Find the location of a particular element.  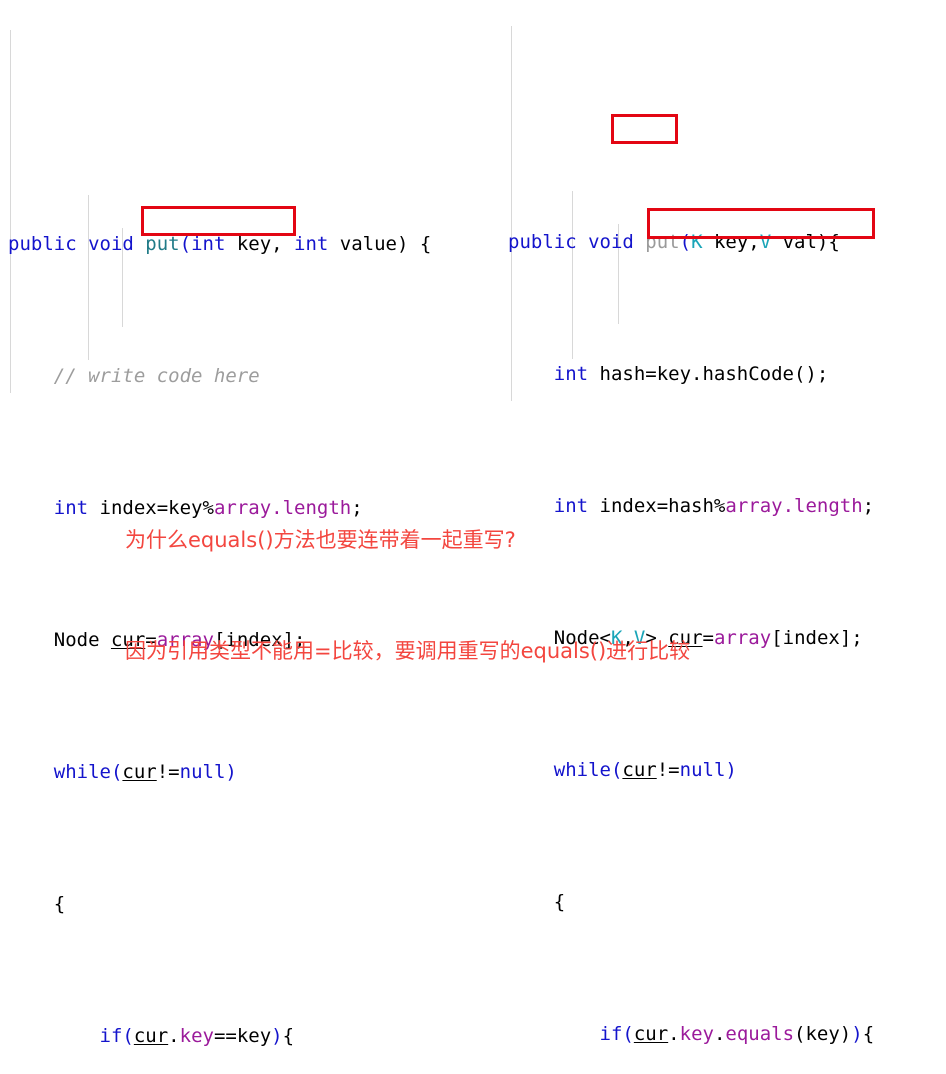

token-plain: = is located at coordinates (708, 638).